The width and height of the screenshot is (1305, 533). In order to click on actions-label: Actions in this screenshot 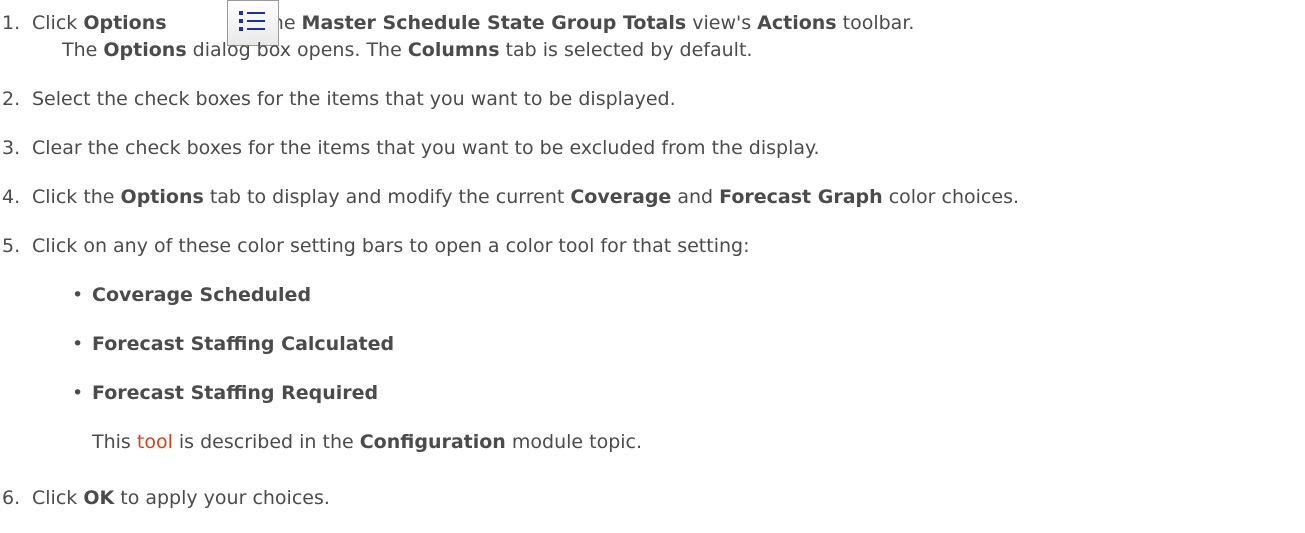, I will do `click(797, 23)`.